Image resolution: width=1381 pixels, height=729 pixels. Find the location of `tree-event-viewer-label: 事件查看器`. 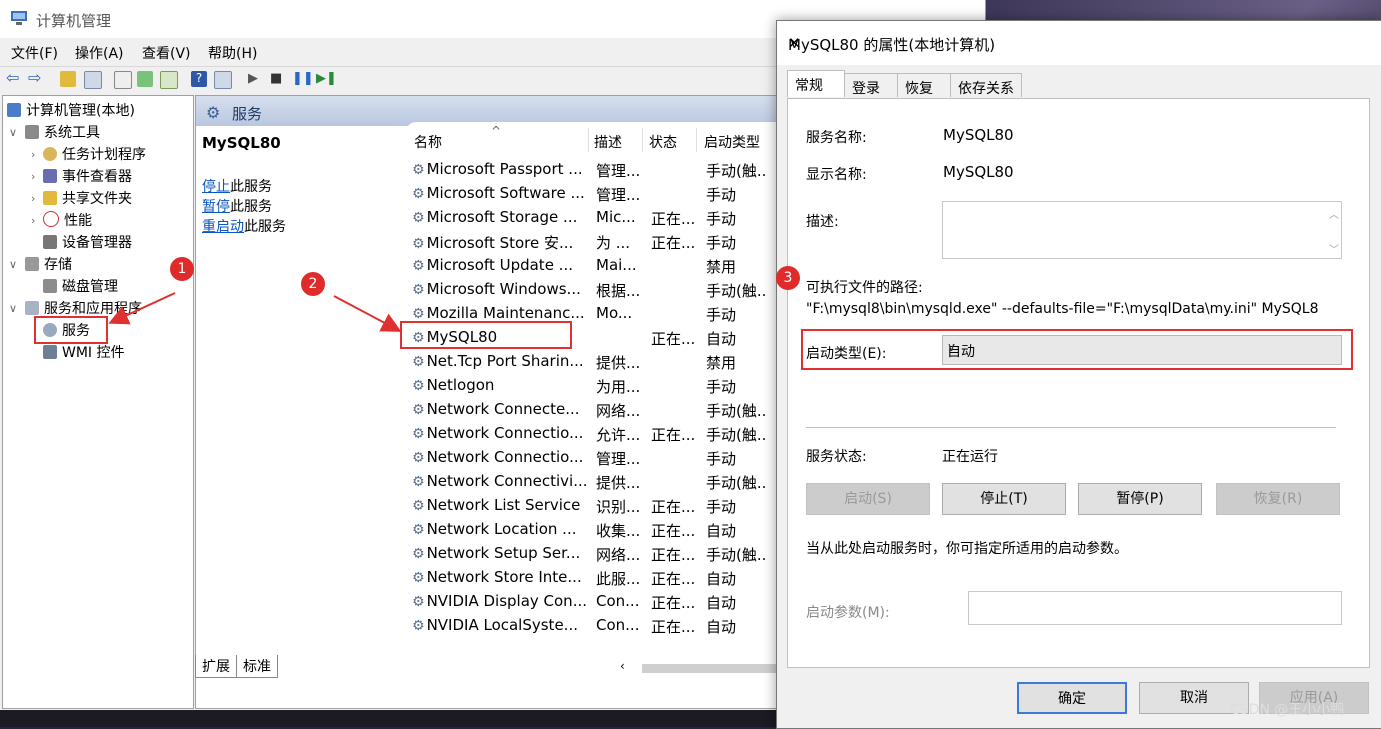

tree-event-viewer-label: 事件查看器 is located at coordinates (97, 177).